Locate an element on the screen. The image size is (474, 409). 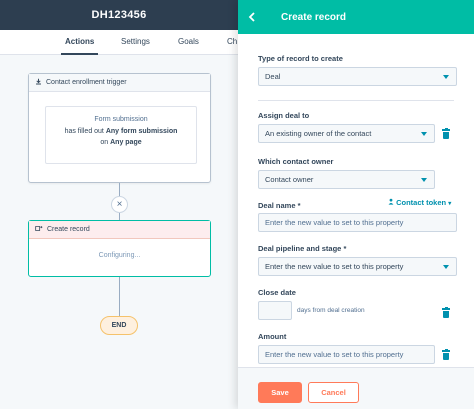
add-action-button: × is located at coordinates (119, 204).